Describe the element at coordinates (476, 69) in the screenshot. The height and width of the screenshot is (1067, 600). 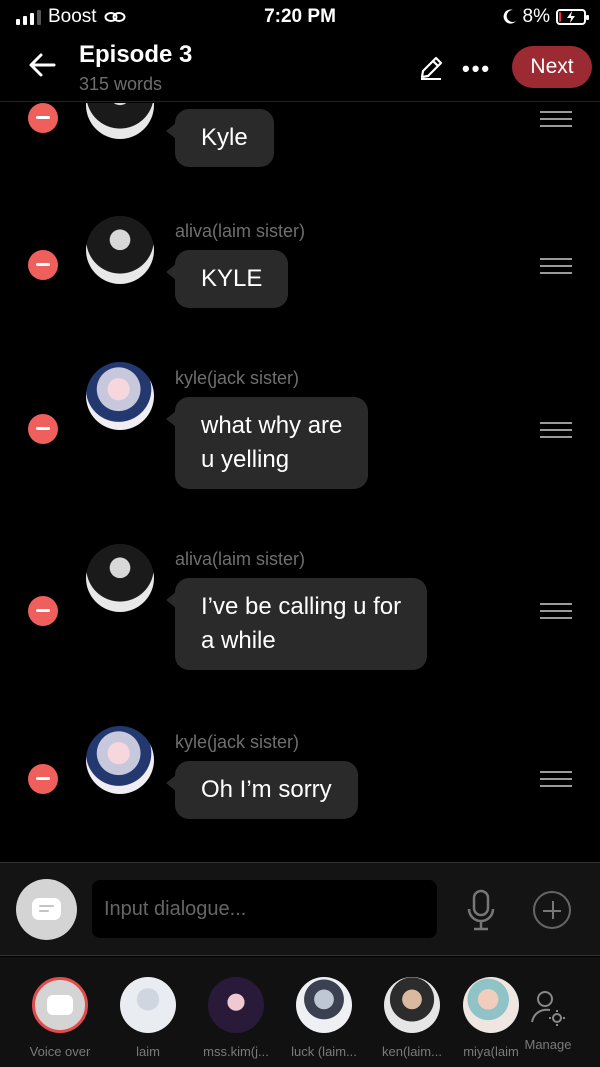
I see `more-options-icon: •••` at that location.